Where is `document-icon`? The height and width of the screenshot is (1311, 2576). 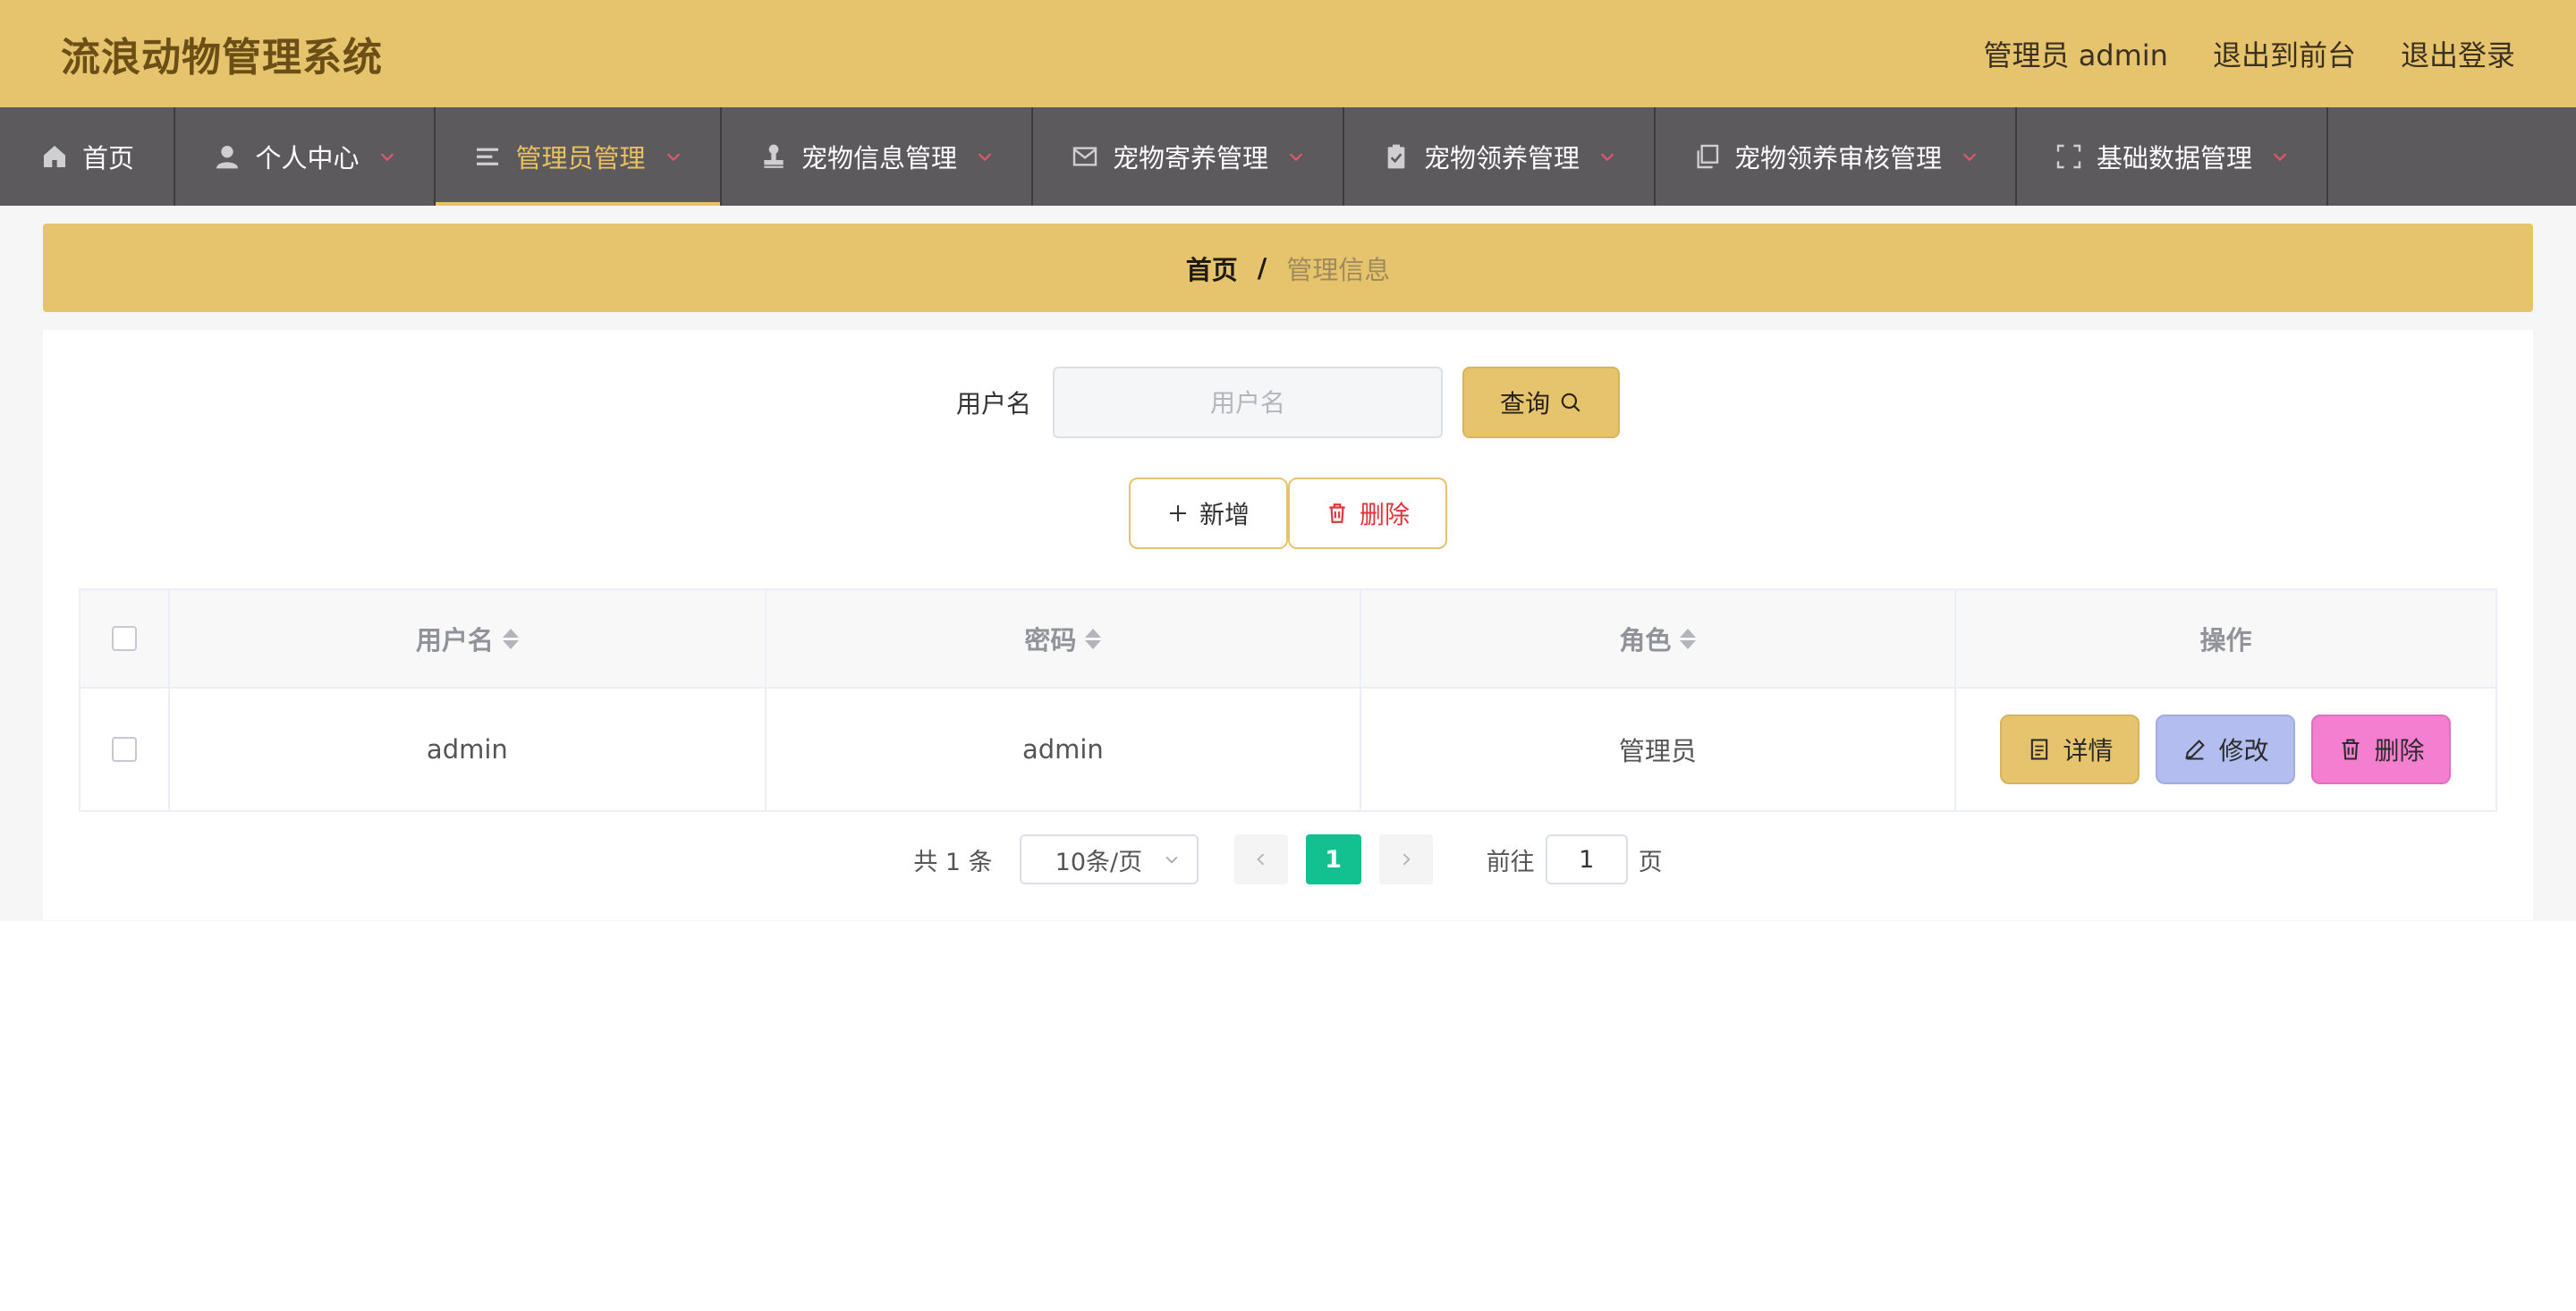
document-icon is located at coordinates (2039, 749).